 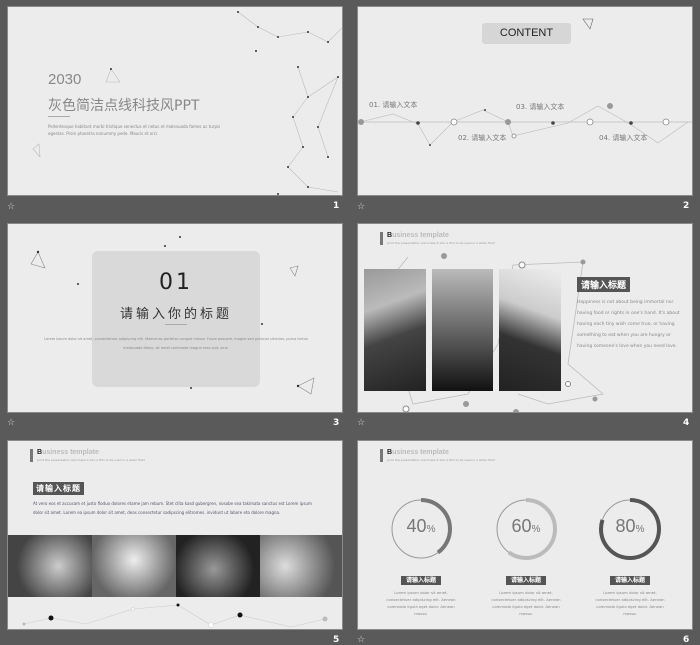 What do you see at coordinates (124, 106) in the screenshot?
I see `slide-title: 灰色简洁点线科技风PPT` at bounding box center [124, 106].